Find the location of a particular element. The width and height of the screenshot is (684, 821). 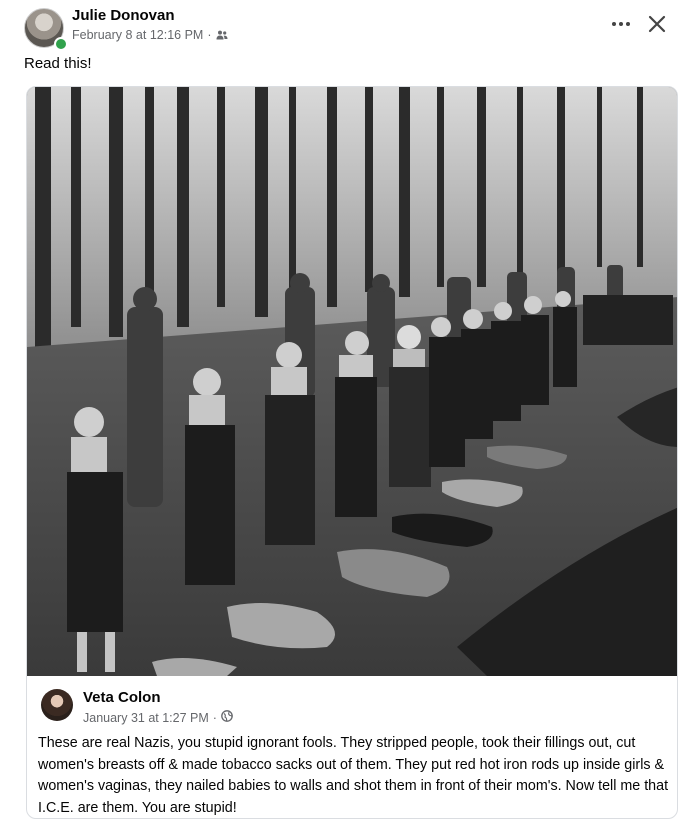

shared-post-meta: January 31 at 1:27 PM · is located at coordinates (158, 717).